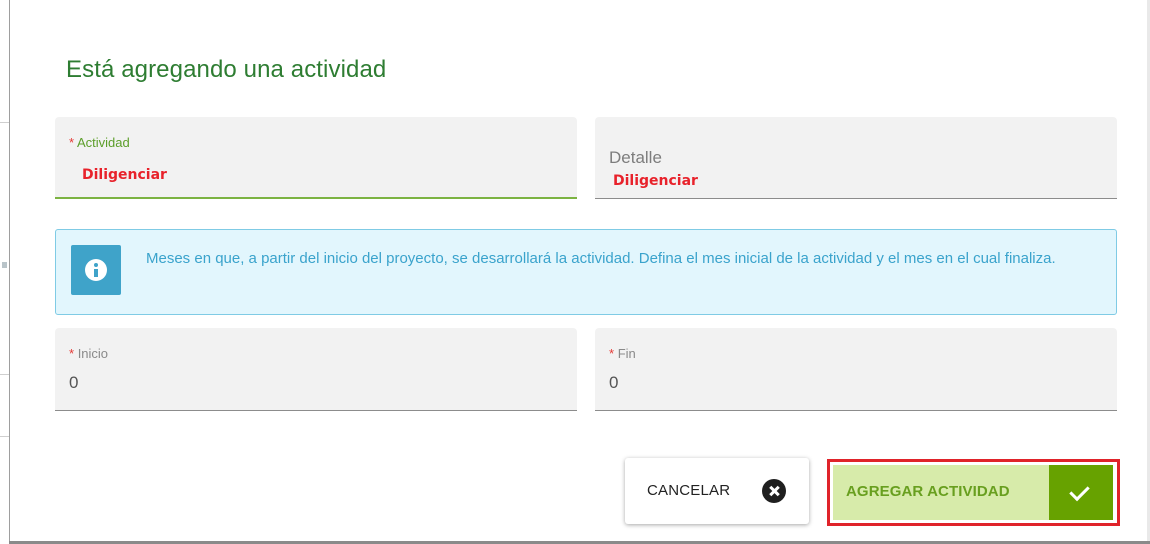  Describe the element at coordinates (635, 157) in the screenshot. I see `detalle-label: Detalle` at that location.